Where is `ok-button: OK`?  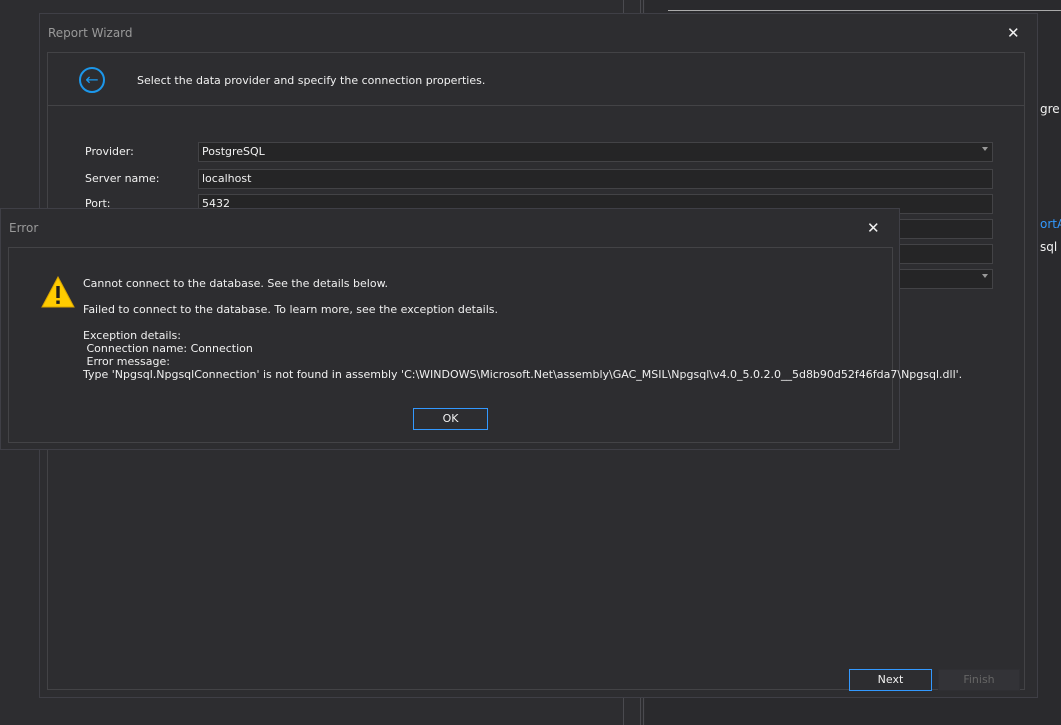
ok-button: OK is located at coordinates (450, 419).